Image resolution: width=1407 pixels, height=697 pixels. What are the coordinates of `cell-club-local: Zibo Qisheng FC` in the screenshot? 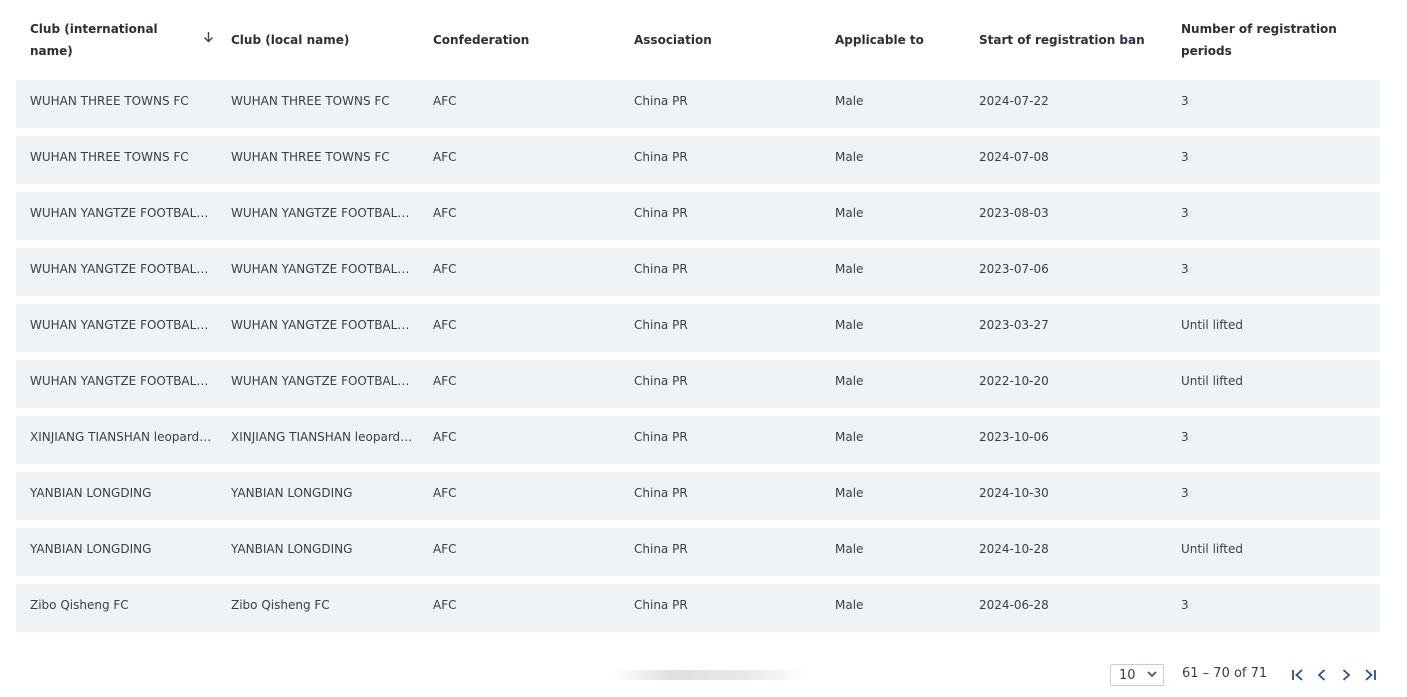 It's located at (280, 605).